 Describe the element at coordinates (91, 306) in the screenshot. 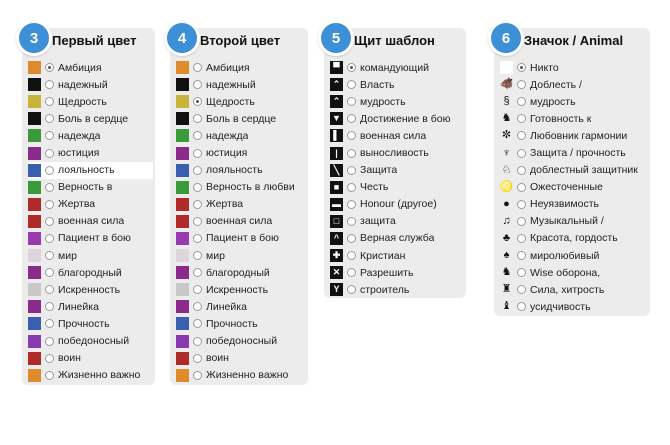

I see `option-row: Линейка` at that location.